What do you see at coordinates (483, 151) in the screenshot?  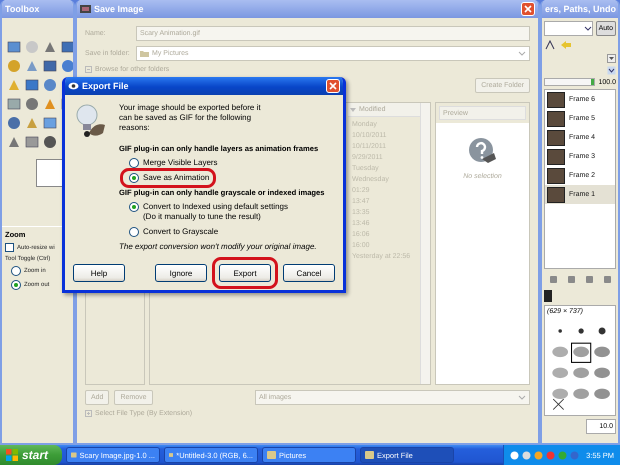 I see `question-mark-icon` at bounding box center [483, 151].